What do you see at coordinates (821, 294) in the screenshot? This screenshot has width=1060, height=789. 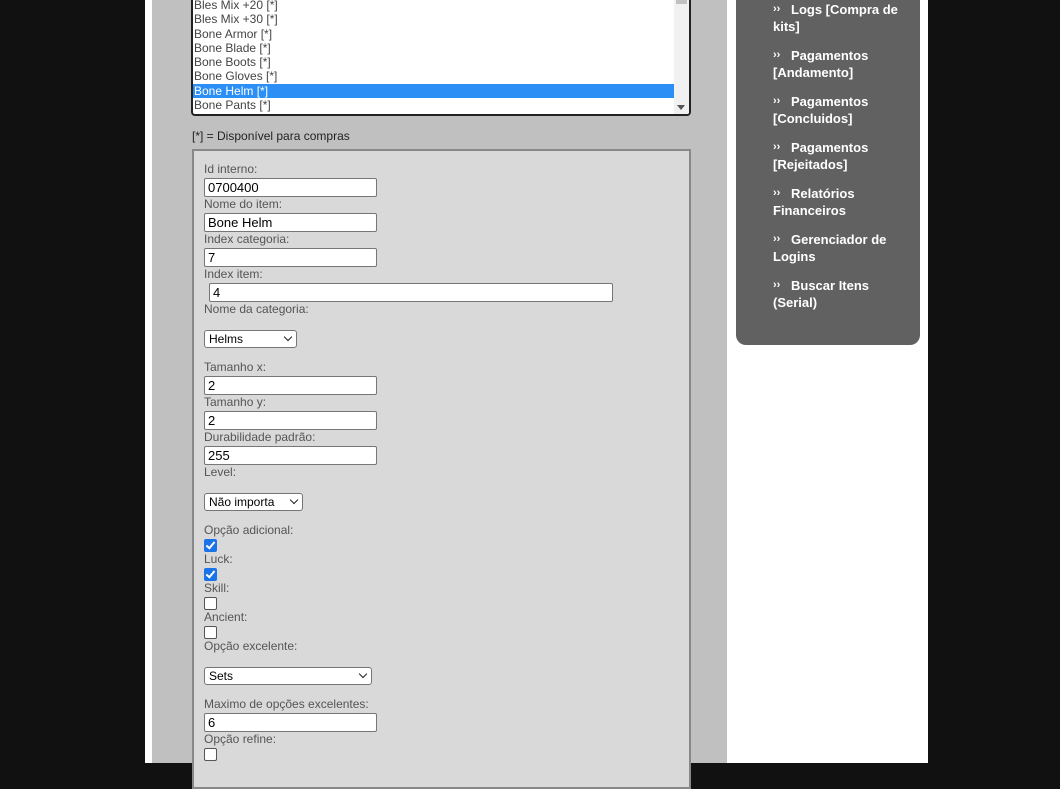 I see `sidebar-item-label: Buscar Itens (Serial)` at bounding box center [821, 294].